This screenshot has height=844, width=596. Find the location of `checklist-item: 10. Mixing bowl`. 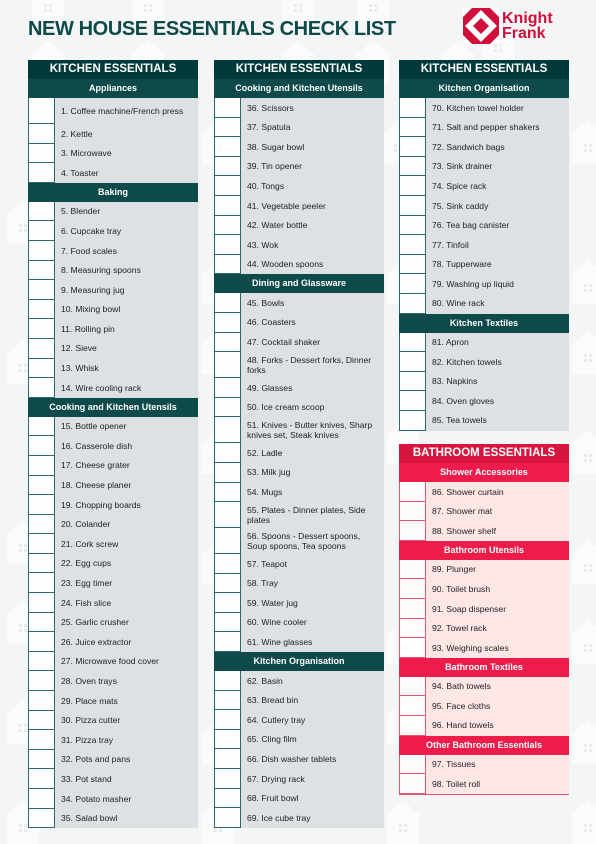

checklist-item: 10. Mixing bowl is located at coordinates (113, 309).